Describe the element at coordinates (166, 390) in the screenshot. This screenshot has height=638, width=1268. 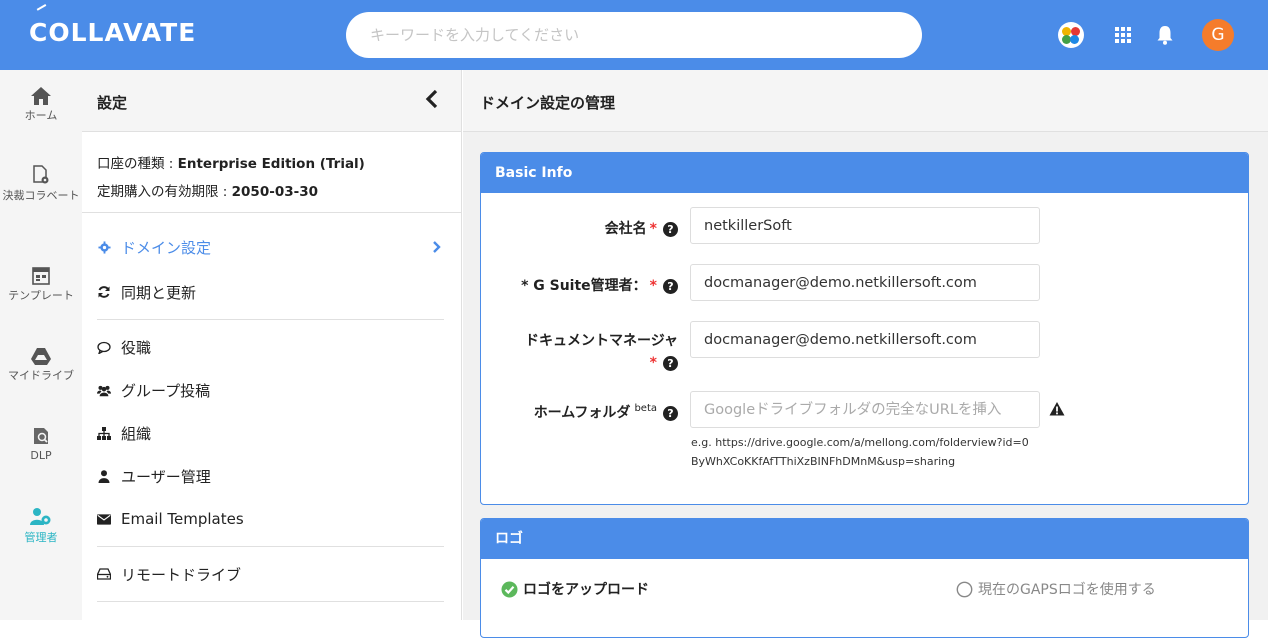
I see `menu-label: グループ投稿` at that location.